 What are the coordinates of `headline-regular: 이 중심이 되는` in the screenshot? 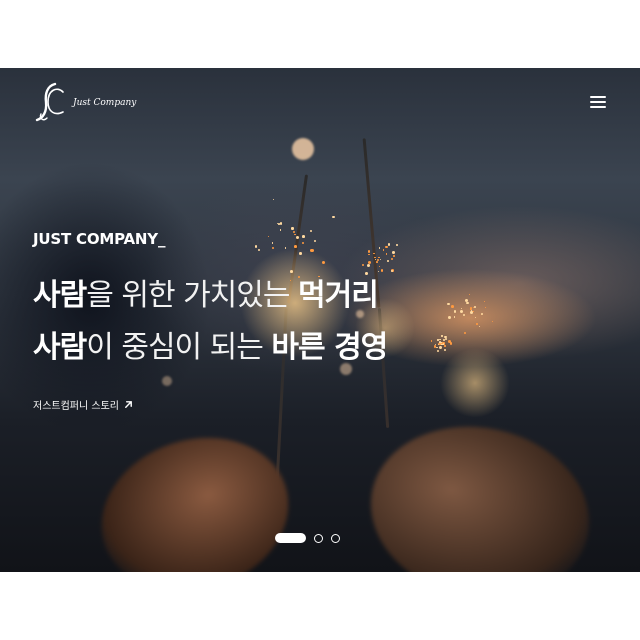 It's located at (179, 347).